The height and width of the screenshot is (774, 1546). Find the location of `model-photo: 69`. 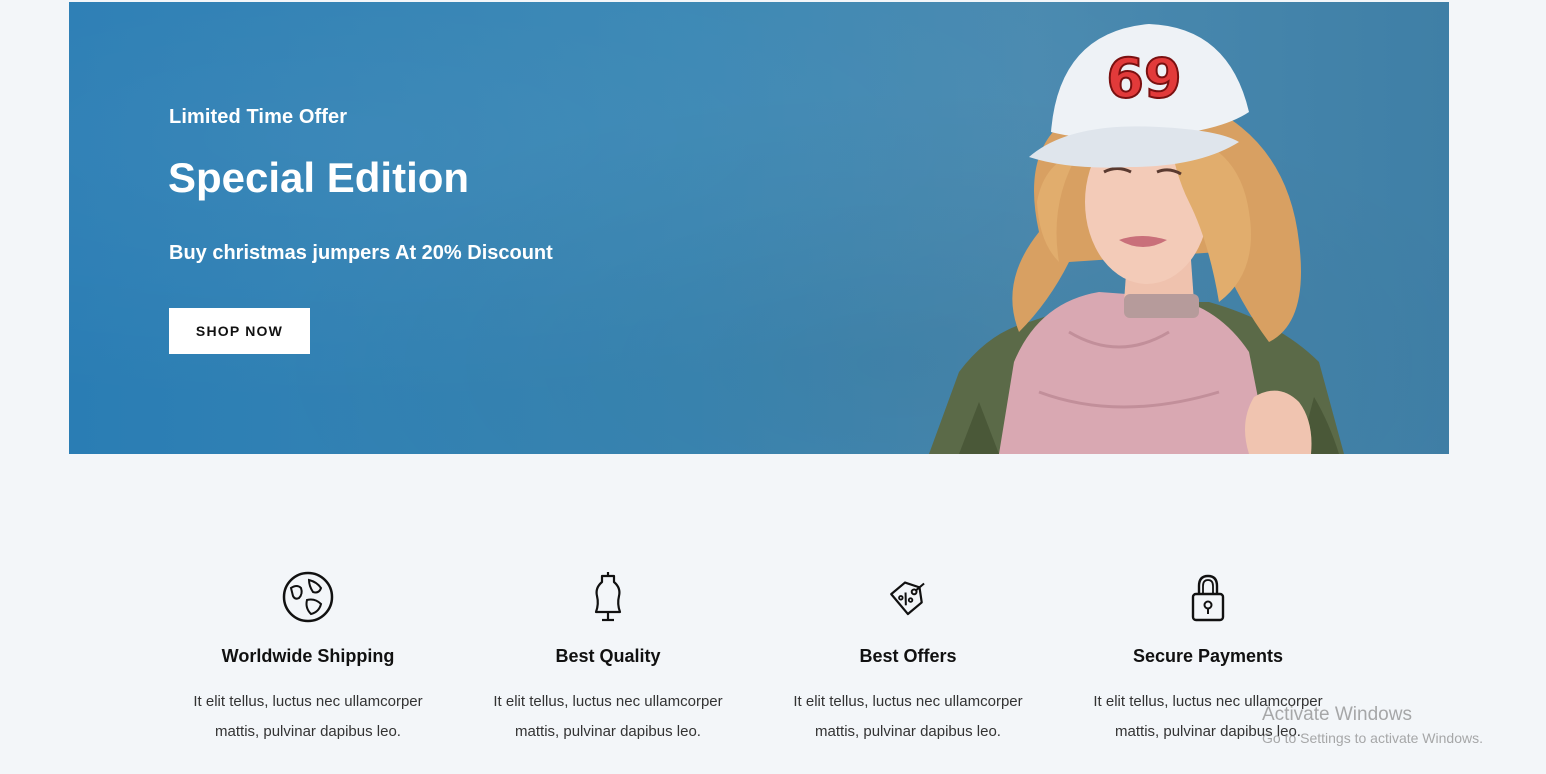

model-photo: 69 is located at coordinates (1136, 239).